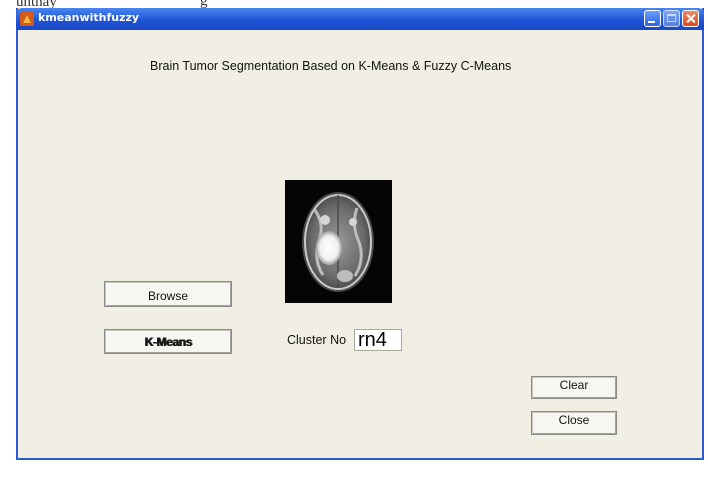 The image size is (708, 487). Describe the element at coordinates (27, 19) in the screenshot. I see `matlab-icon` at that location.